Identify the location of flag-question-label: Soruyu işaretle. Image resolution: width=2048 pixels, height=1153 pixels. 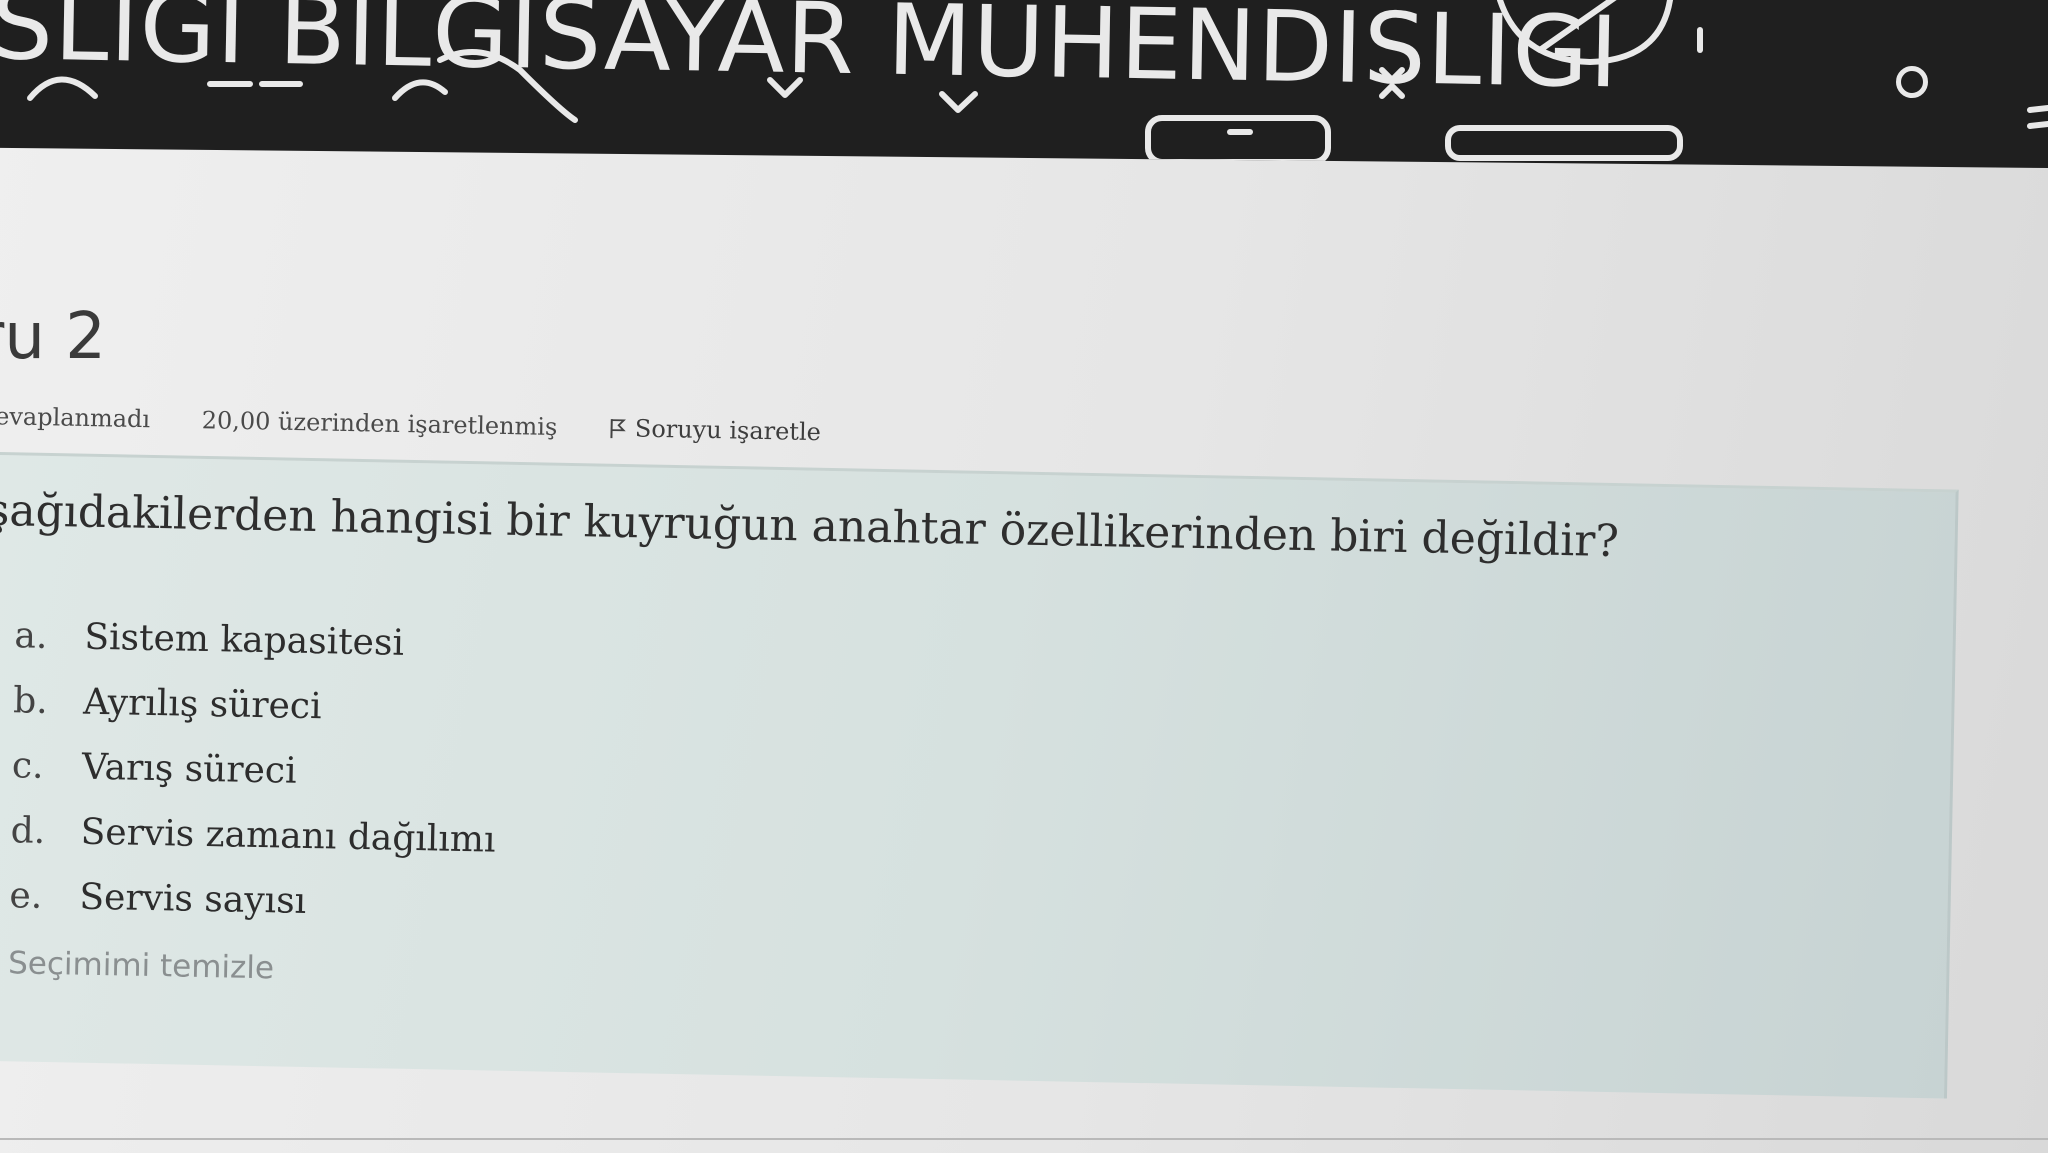
(728, 430).